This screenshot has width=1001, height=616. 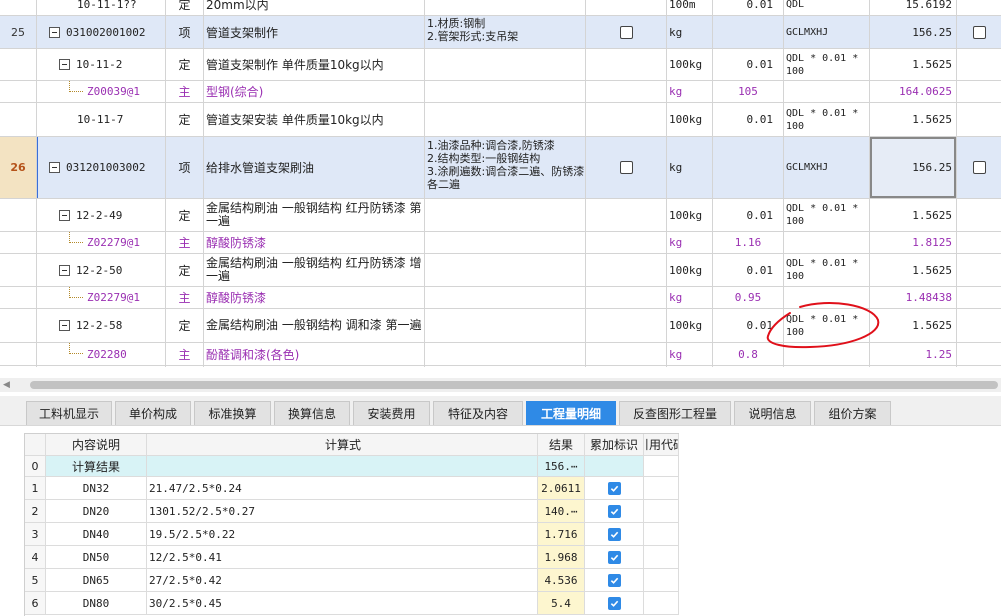 I want to click on row-index: 25, so click(x=18, y=32).